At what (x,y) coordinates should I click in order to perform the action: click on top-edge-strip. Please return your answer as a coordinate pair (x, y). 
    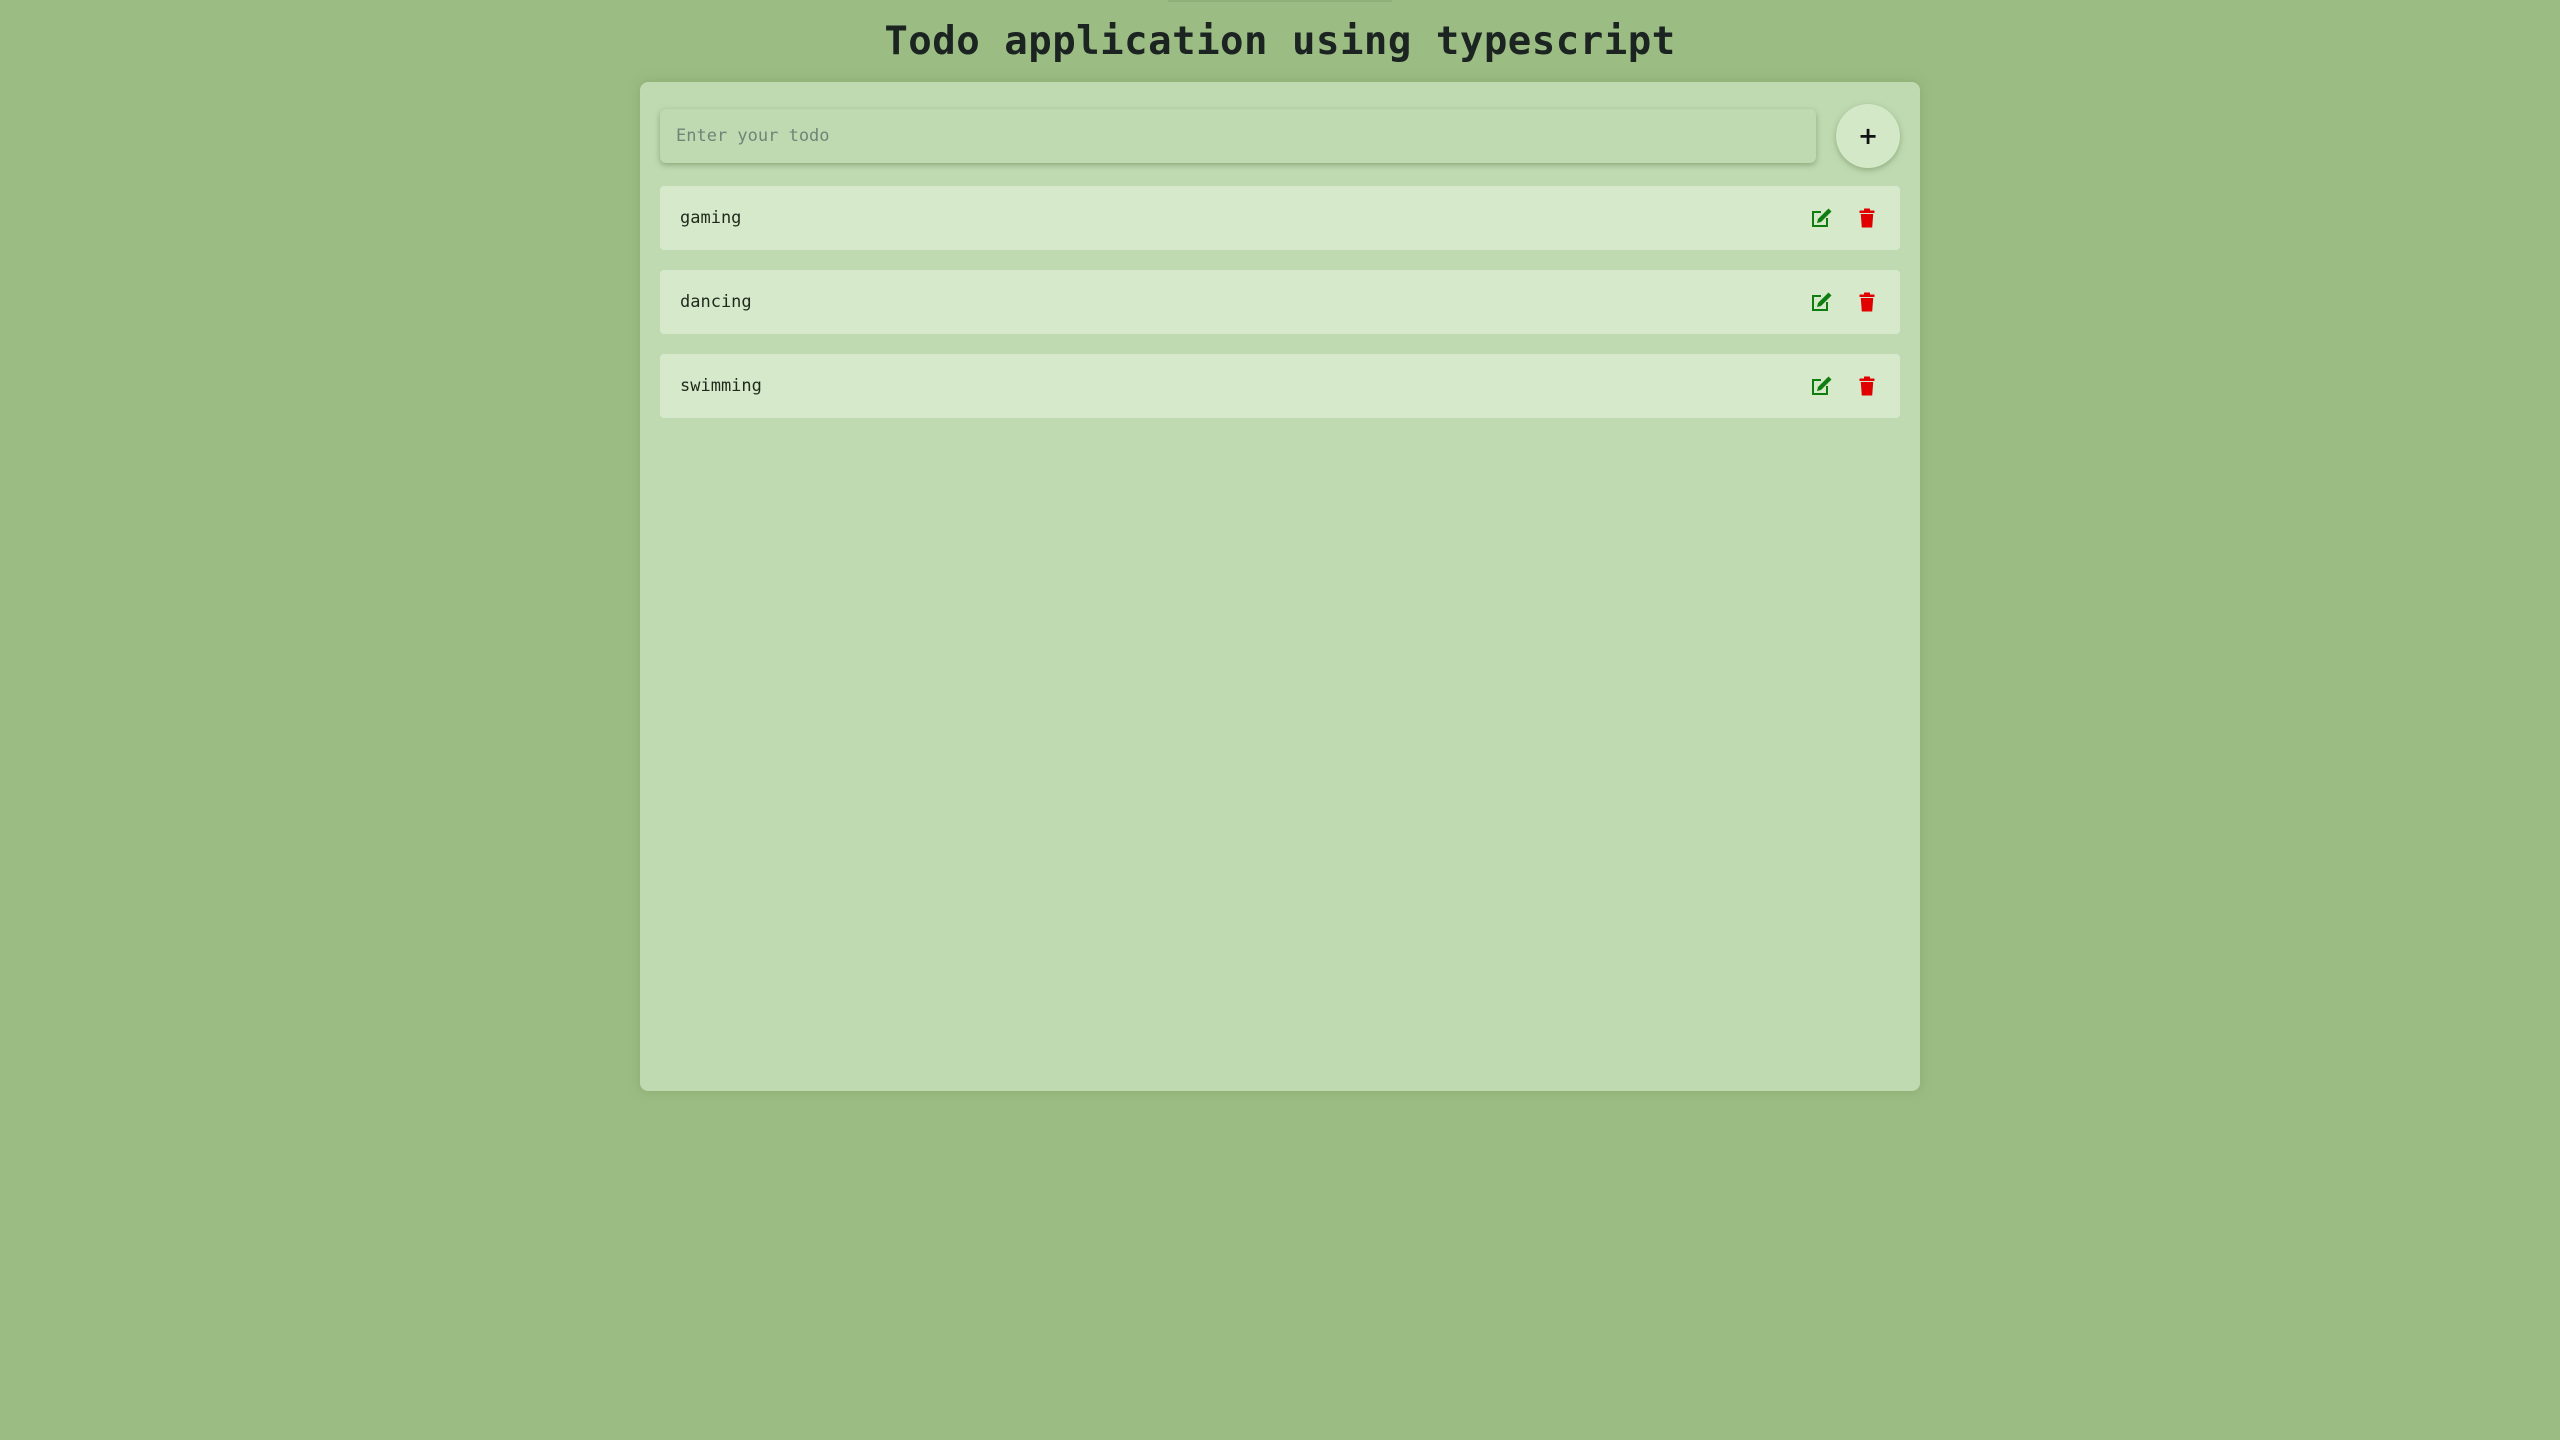
    Looking at the image, I should click on (1280, 1).